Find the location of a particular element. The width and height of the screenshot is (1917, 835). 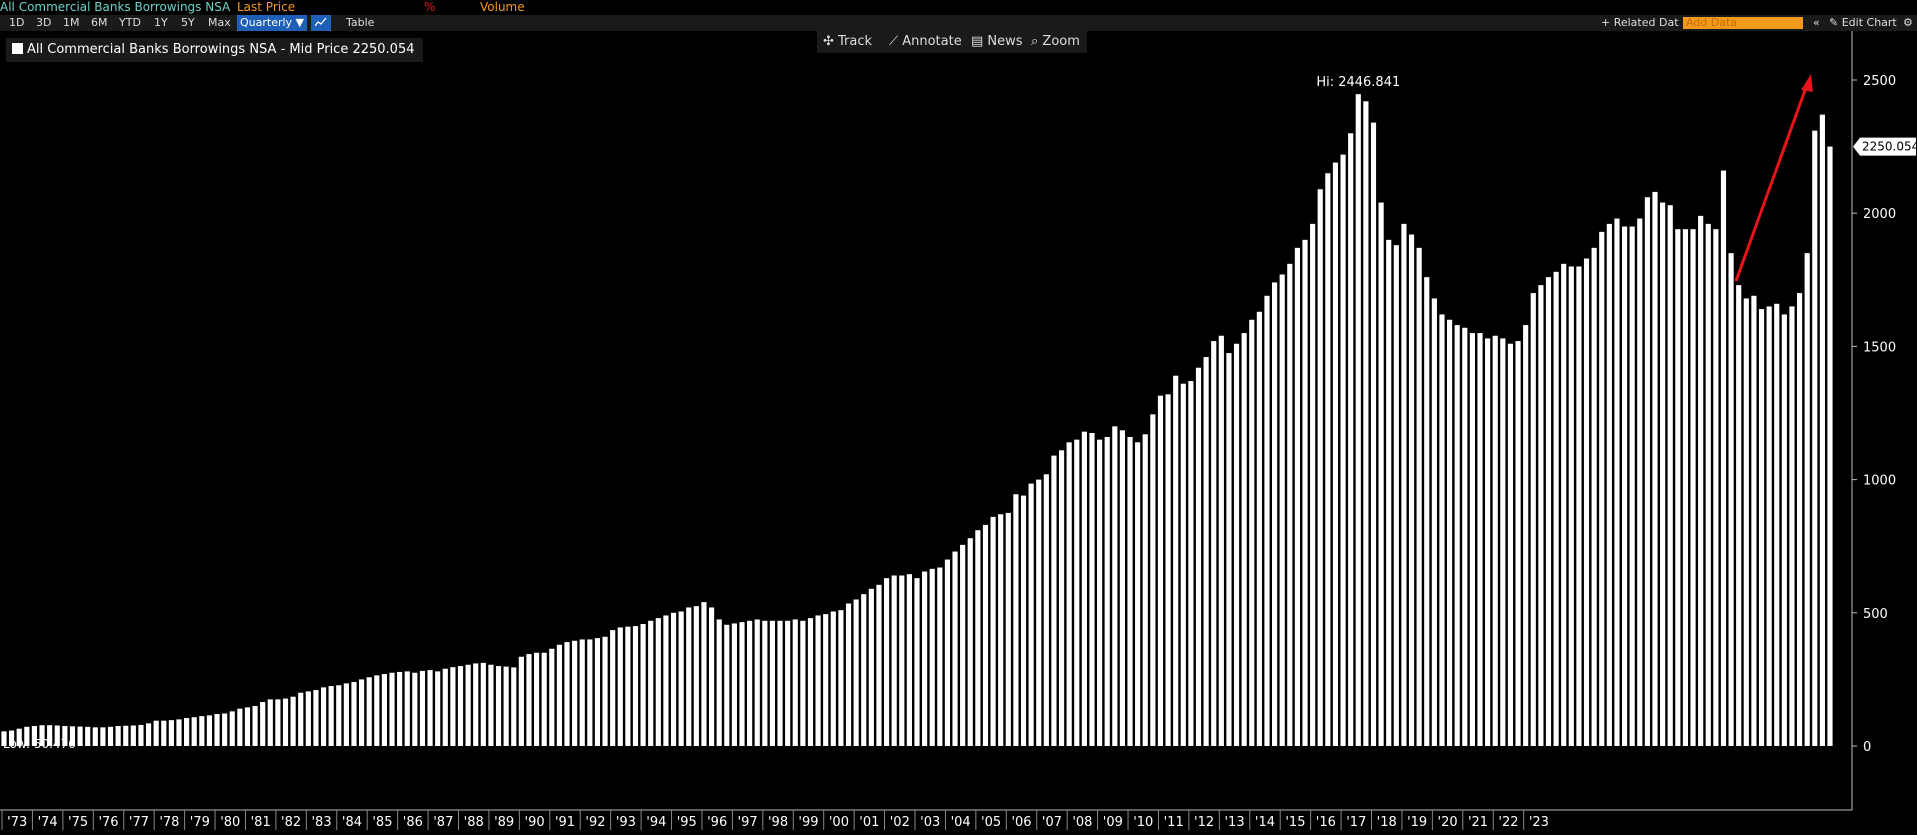

x-tick-label: '01 is located at coordinates (869, 822).